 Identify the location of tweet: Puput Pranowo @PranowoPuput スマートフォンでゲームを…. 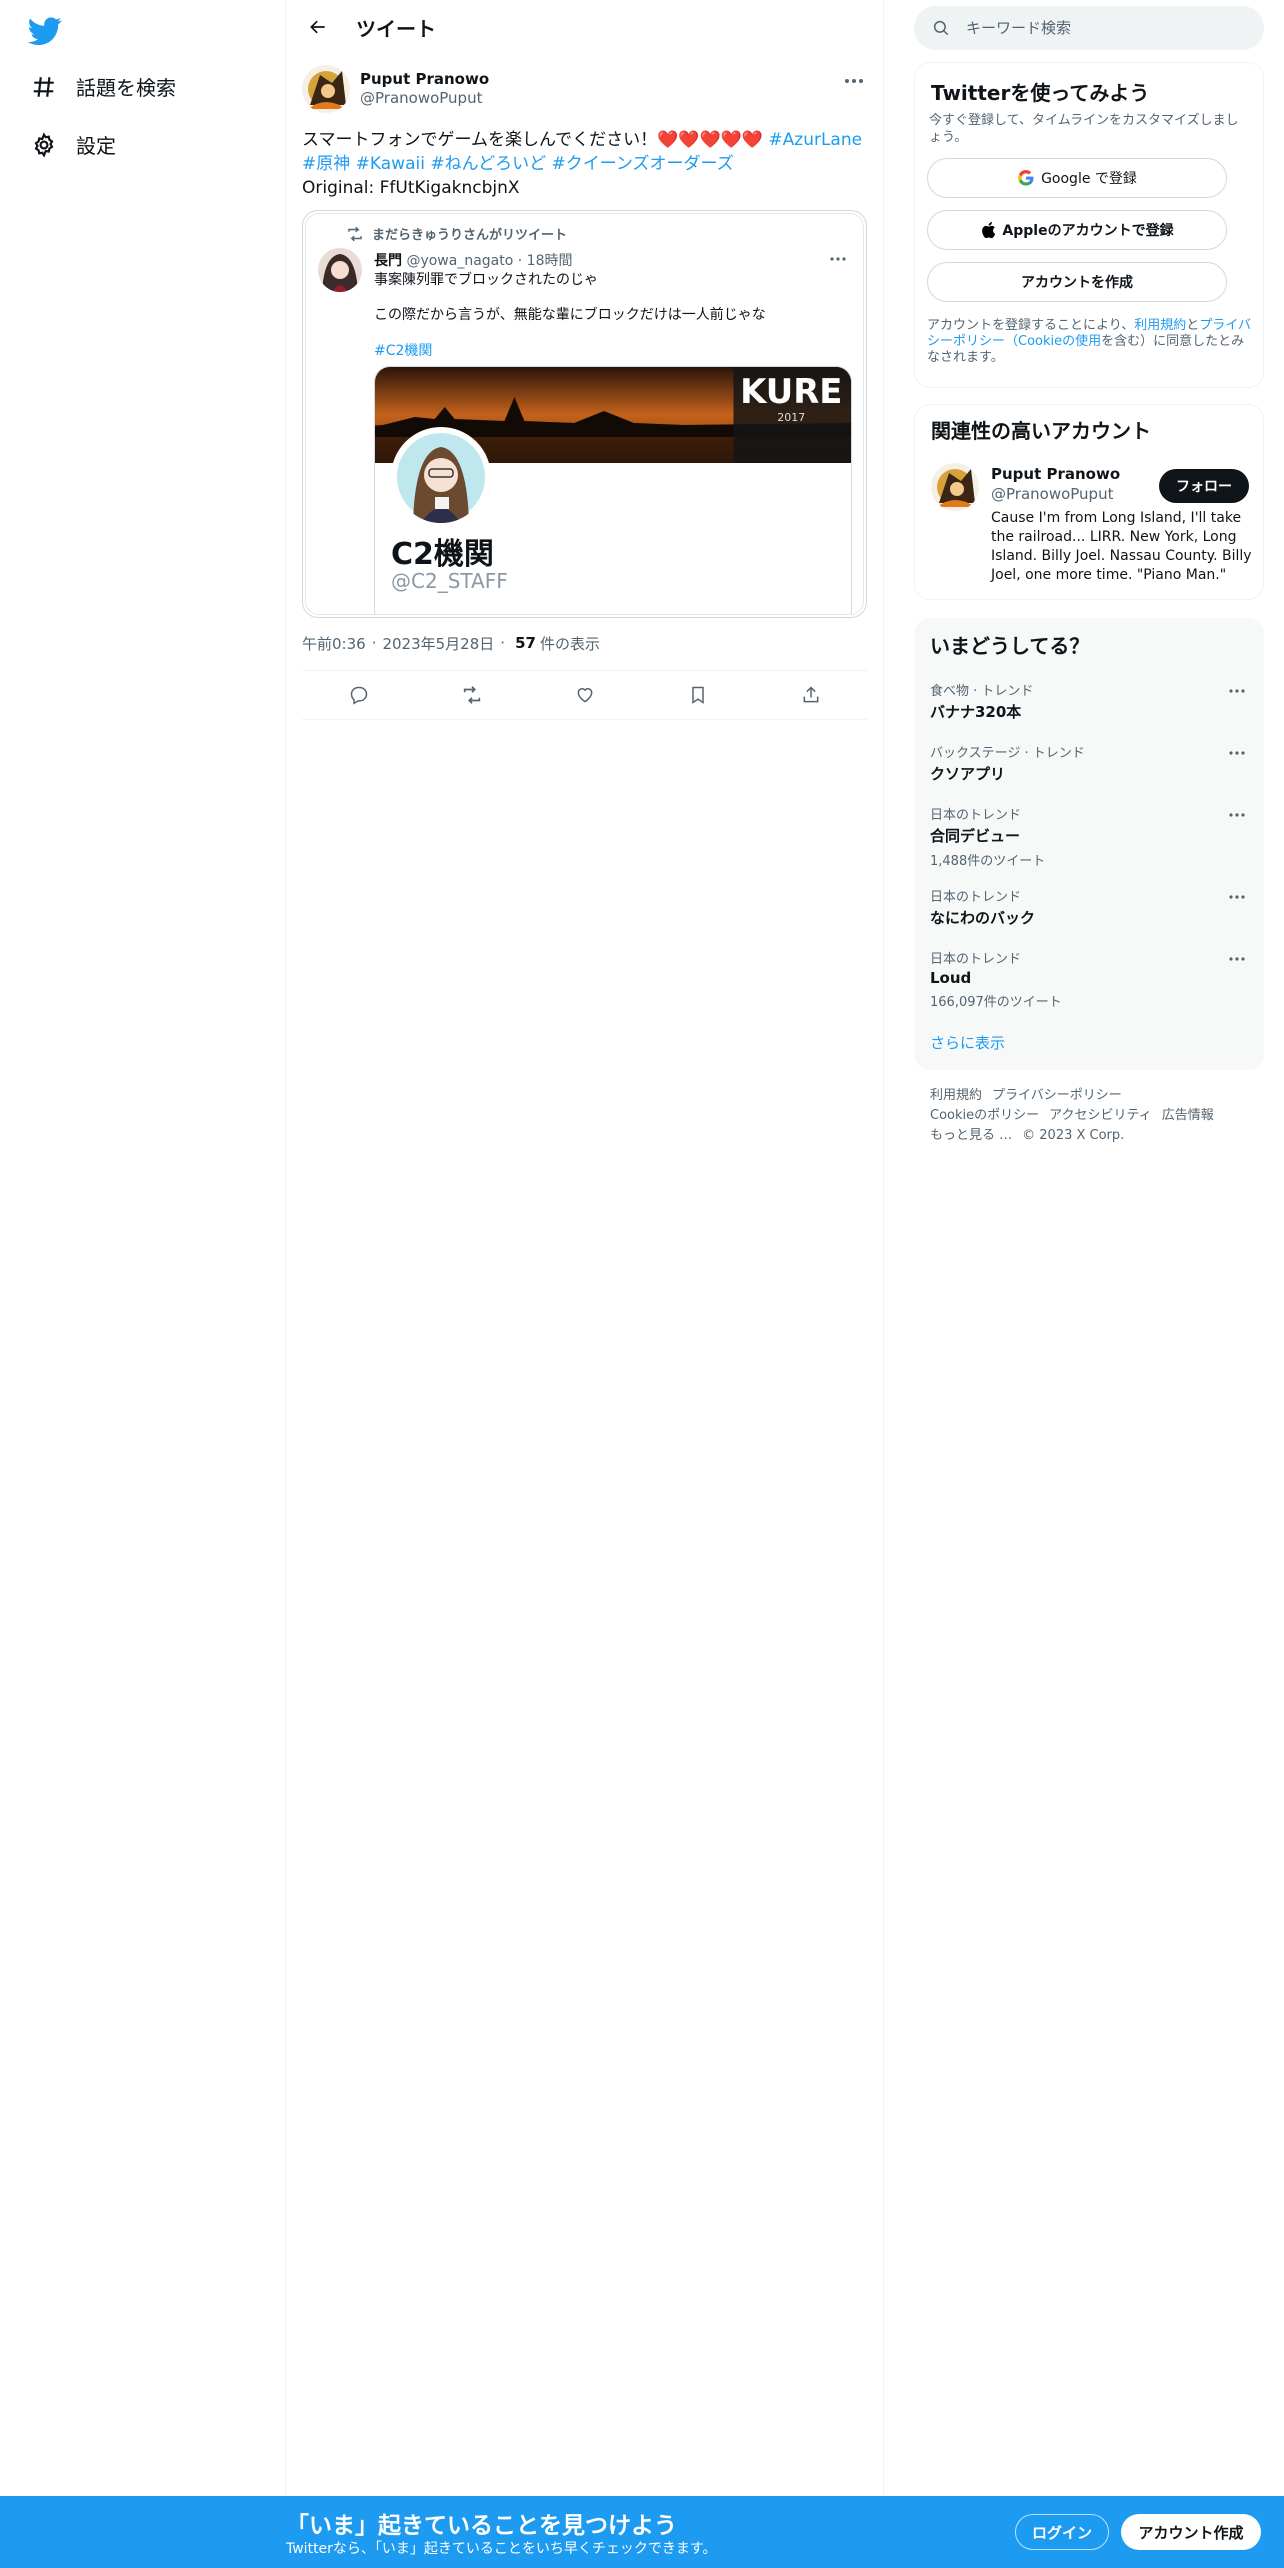
(584, 387).